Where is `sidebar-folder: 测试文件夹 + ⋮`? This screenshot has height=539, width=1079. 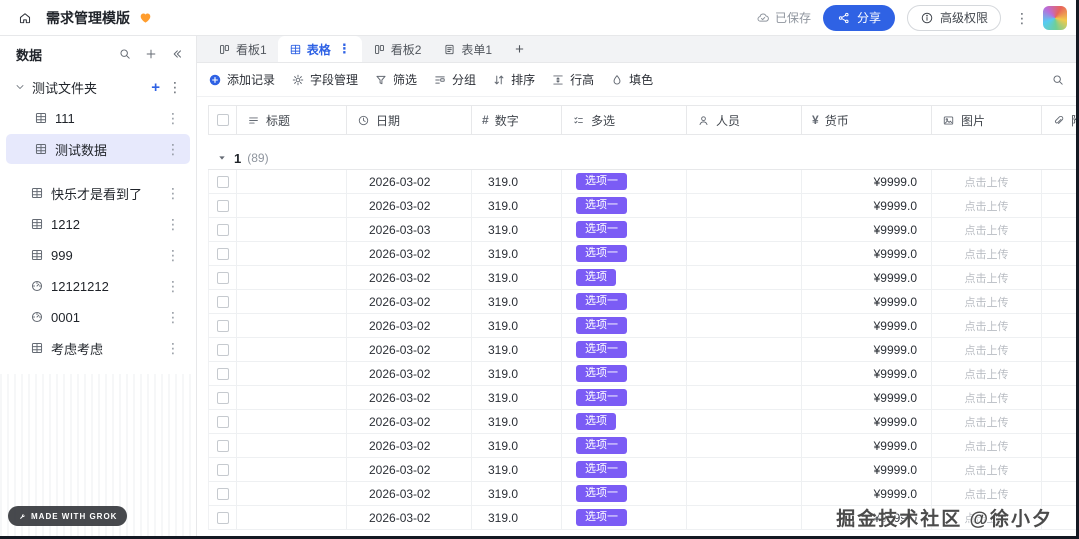
sidebar-folder: 测试文件夹 + ⋮ is located at coordinates (98, 87).